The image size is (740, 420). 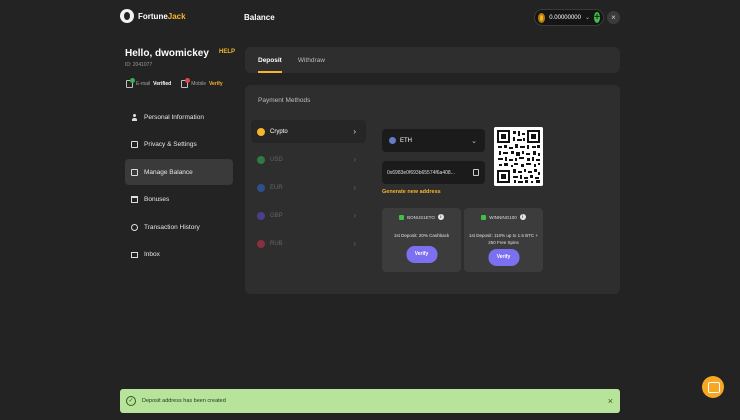 What do you see at coordinates (411, 192) in the screenshot?
I see `generate-address-link: Generate new address` at bounding box center [411, 192].